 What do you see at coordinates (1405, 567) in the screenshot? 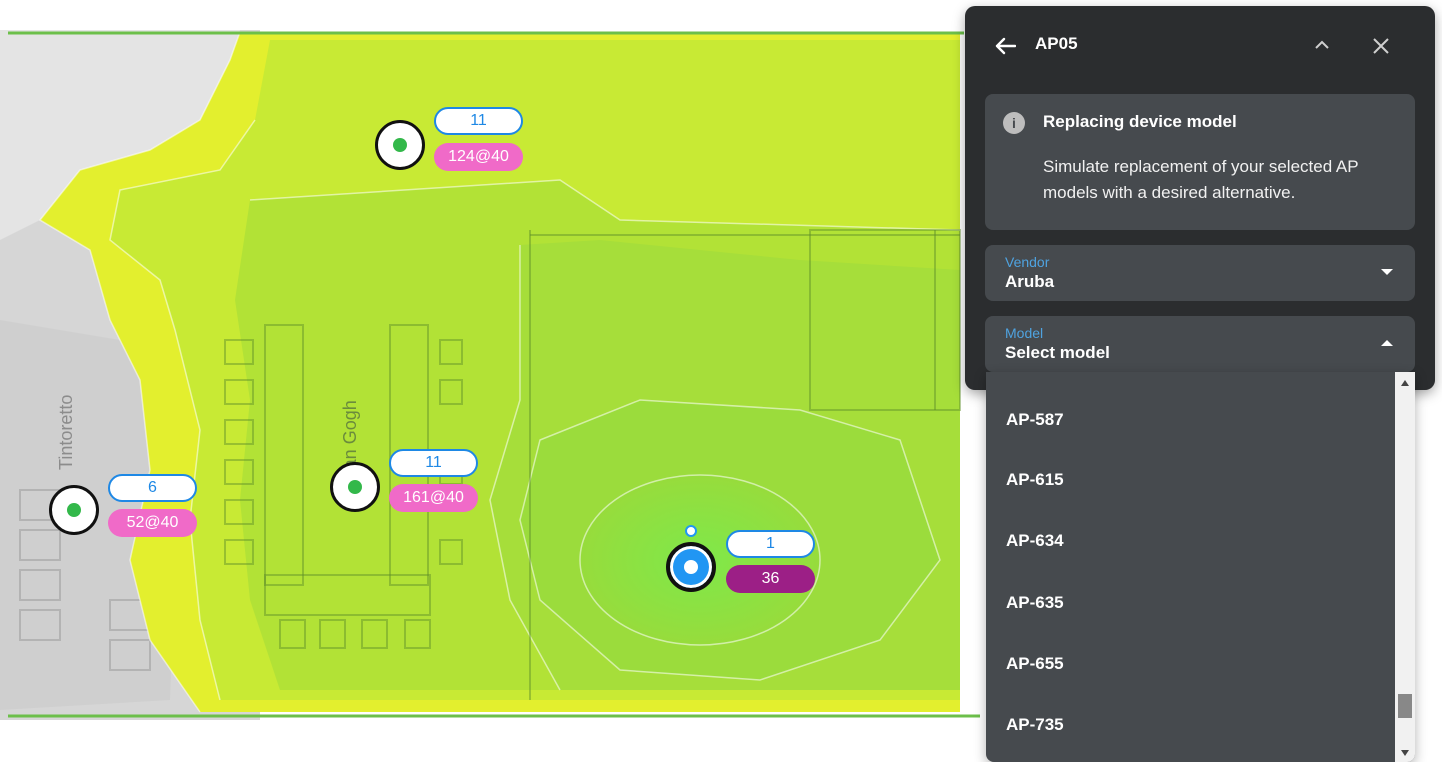
I see `dropdown-scrollbar` at bounding box center [1405, 567].